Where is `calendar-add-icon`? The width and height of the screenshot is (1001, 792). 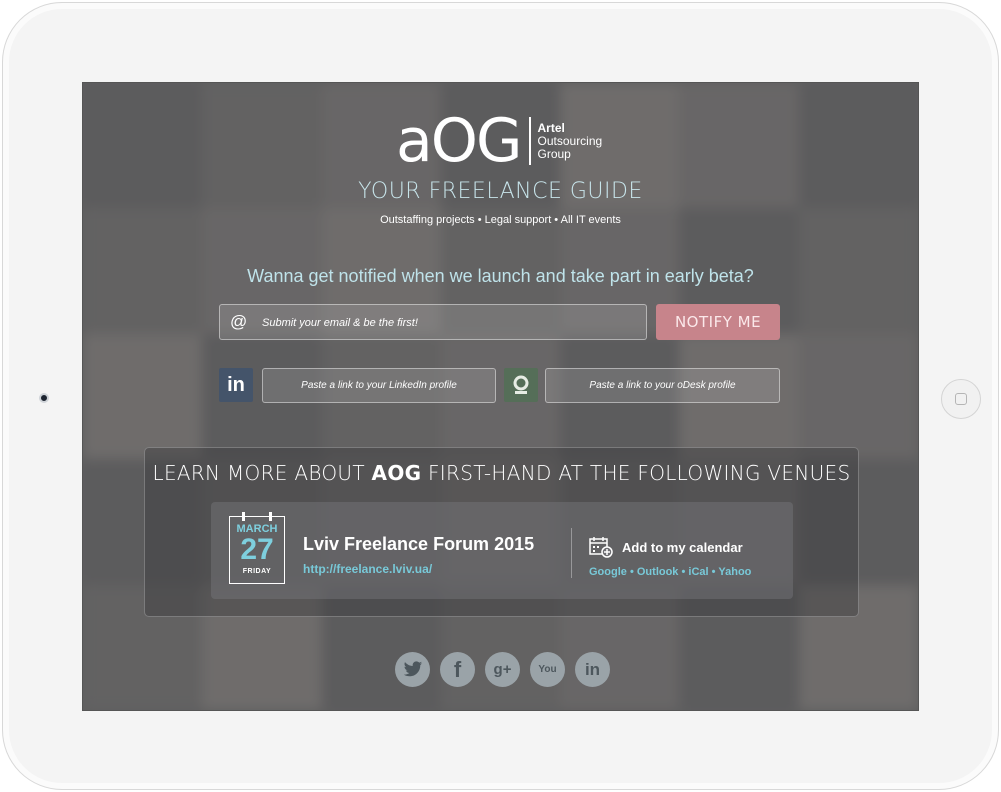
calendar-add-icon is located at coordinates (601, 547).